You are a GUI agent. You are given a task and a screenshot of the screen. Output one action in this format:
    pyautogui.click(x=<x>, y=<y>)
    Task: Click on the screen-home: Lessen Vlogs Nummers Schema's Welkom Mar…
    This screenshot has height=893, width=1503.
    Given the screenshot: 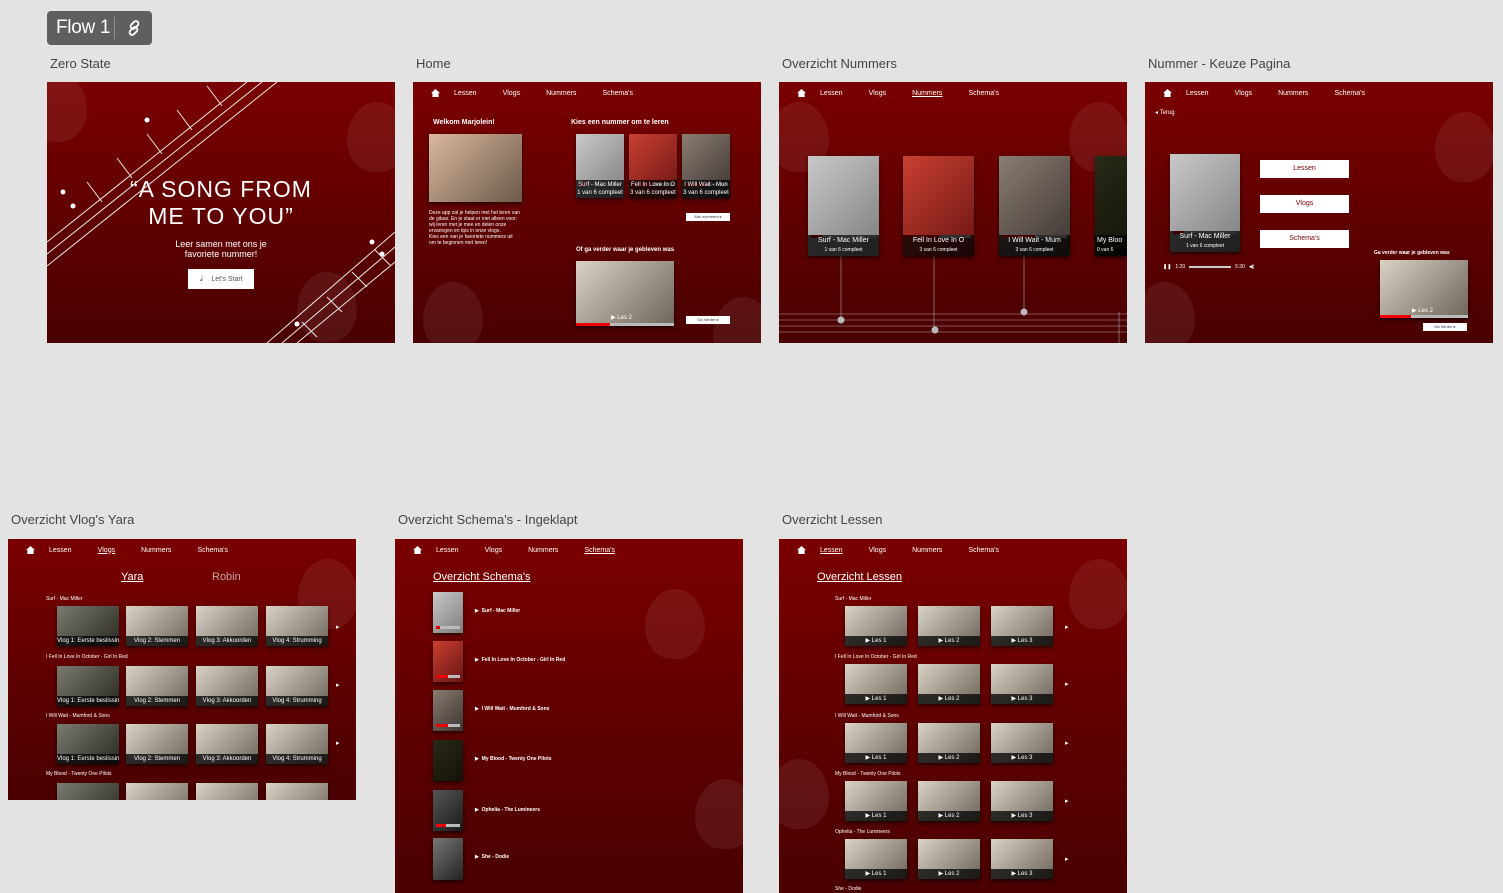 What is the action you would take?
    pyautogui.click(x=587, y=212)
    